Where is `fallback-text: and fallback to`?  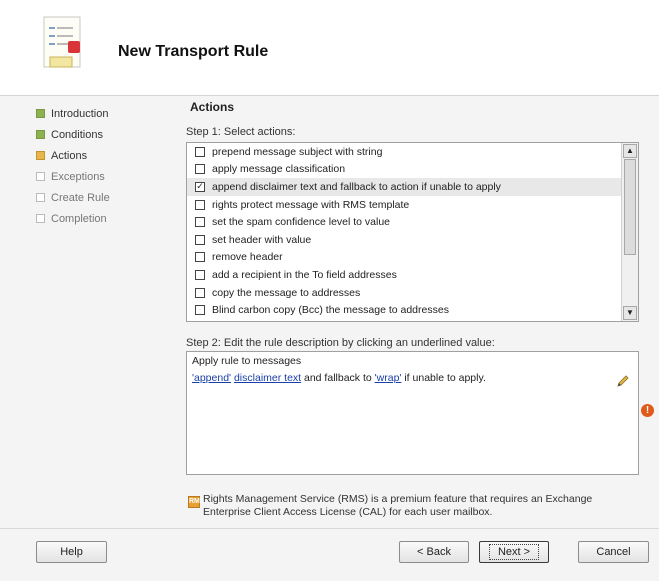
fallback-text: and fallback to is located at coordinates (338, 378).